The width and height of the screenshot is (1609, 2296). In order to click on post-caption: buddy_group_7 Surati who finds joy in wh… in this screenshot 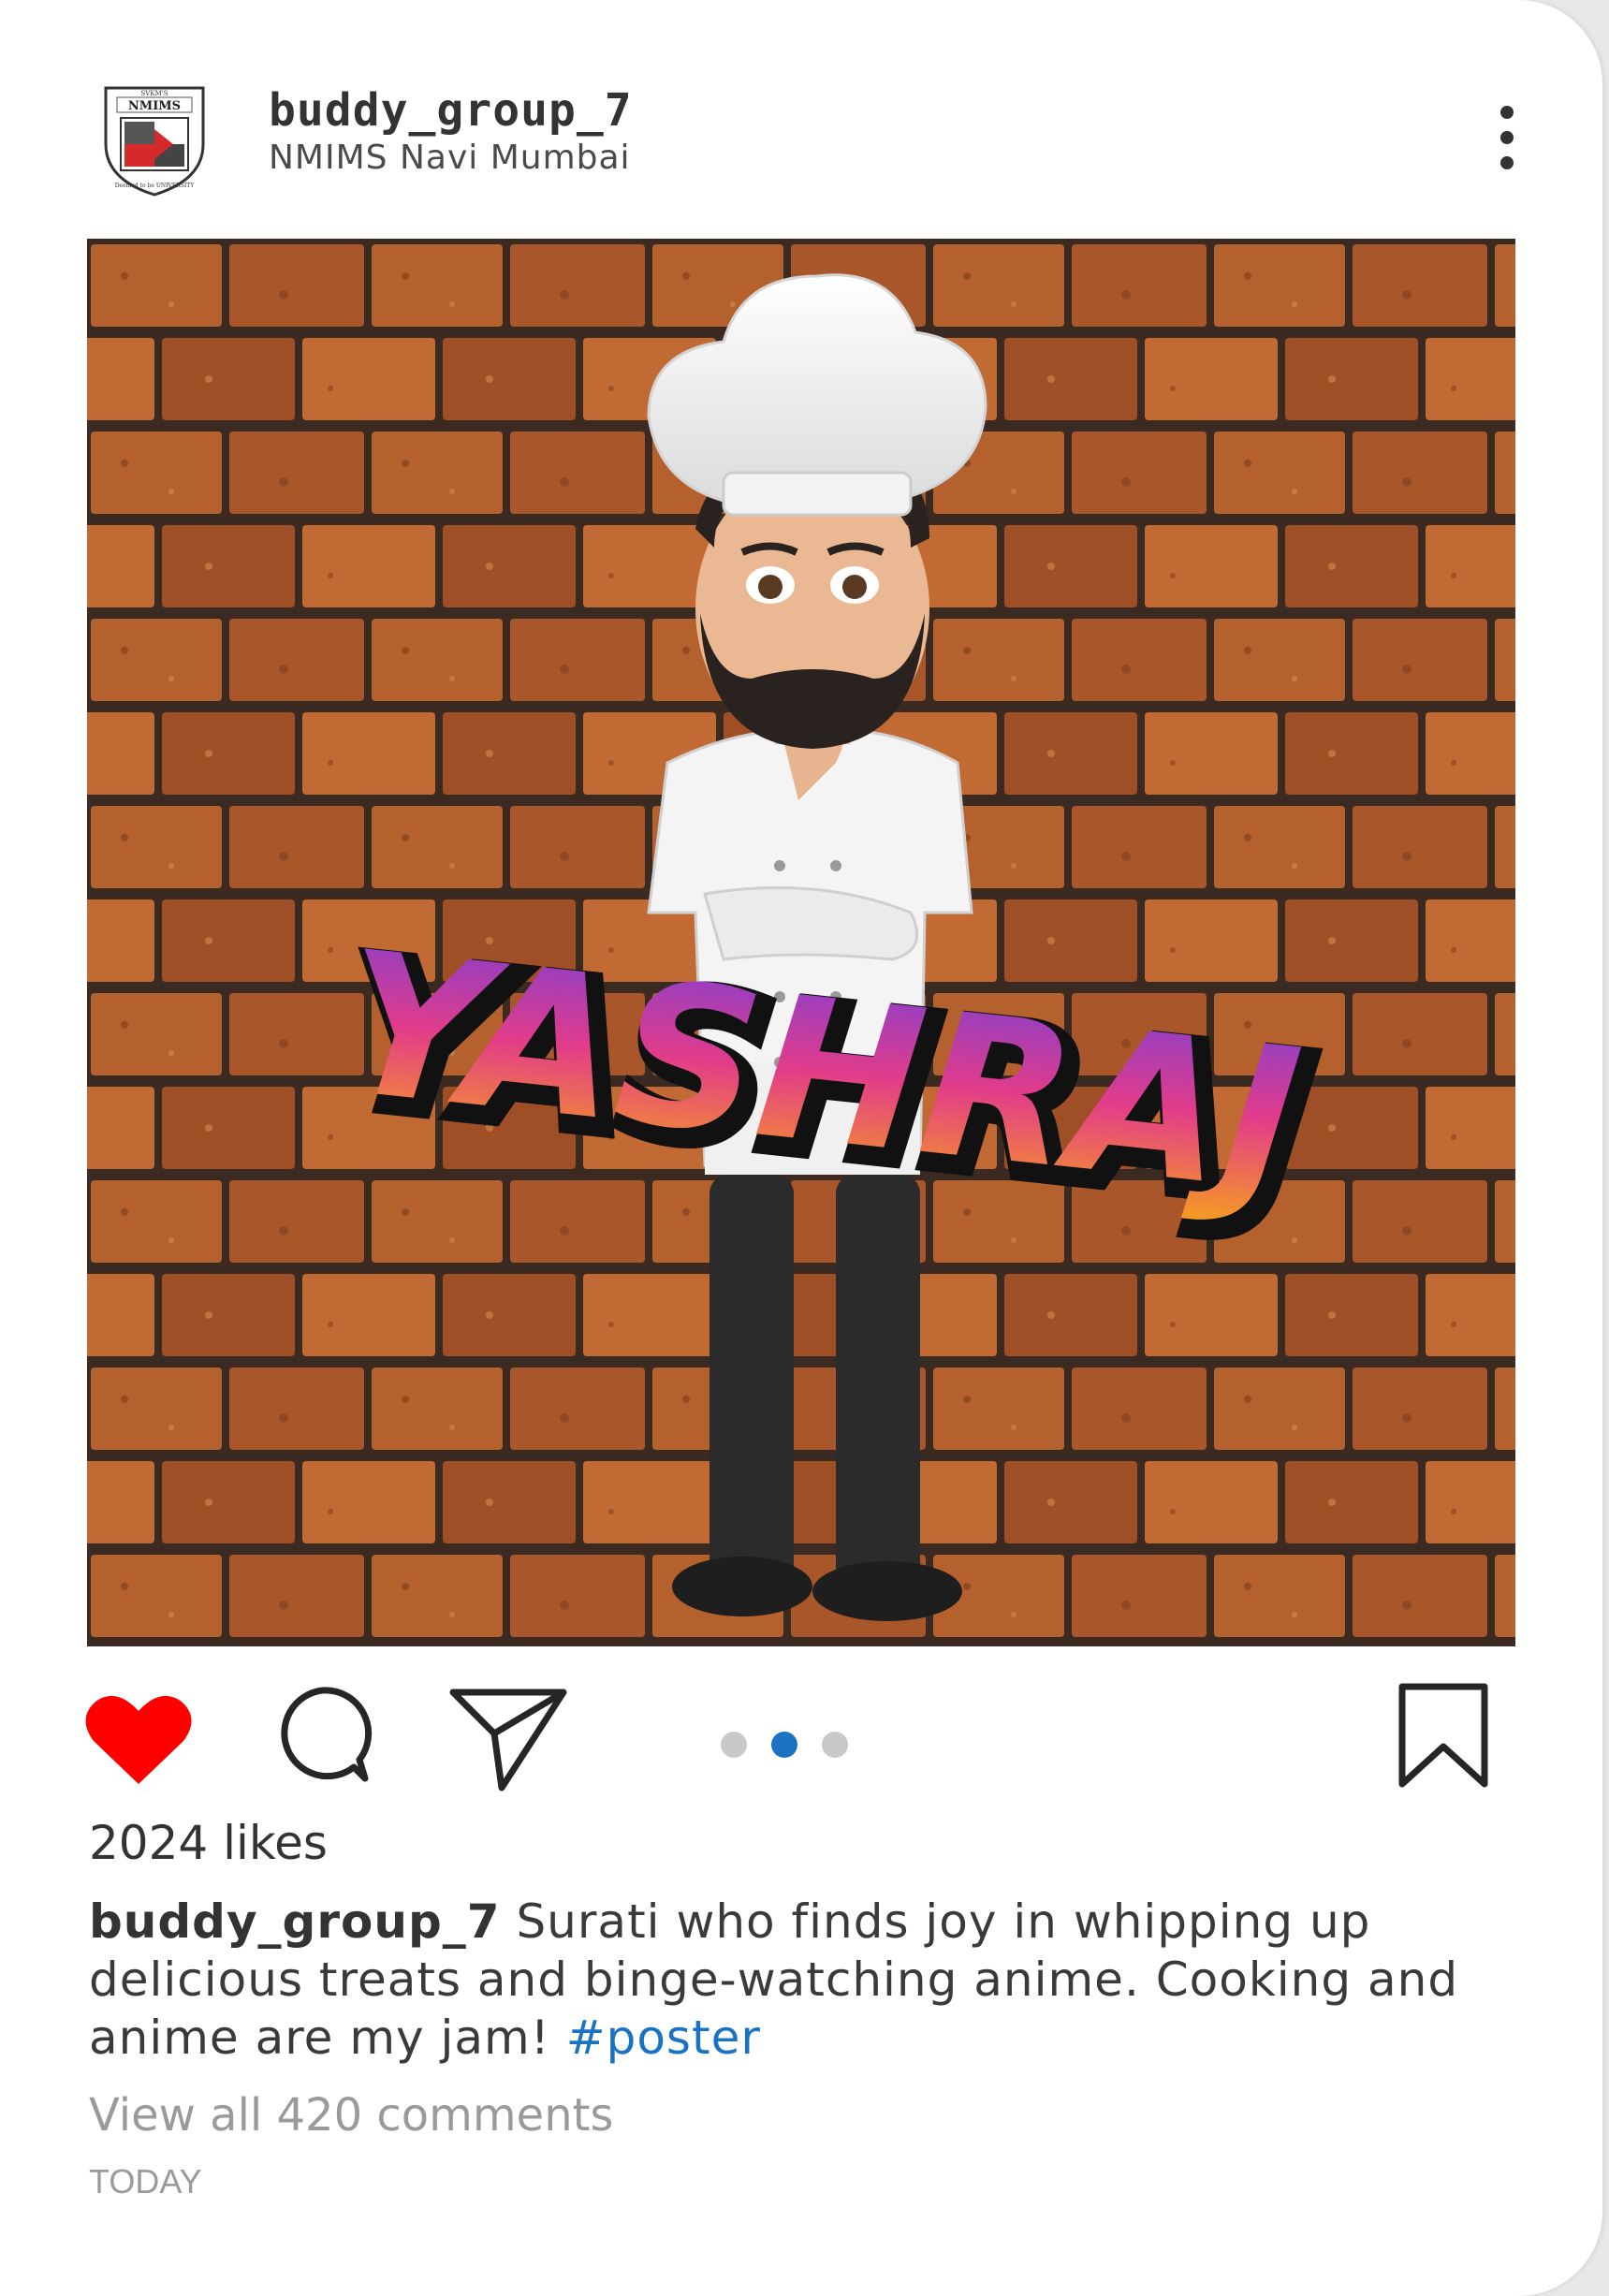, I will do `click(819, 1980)`.